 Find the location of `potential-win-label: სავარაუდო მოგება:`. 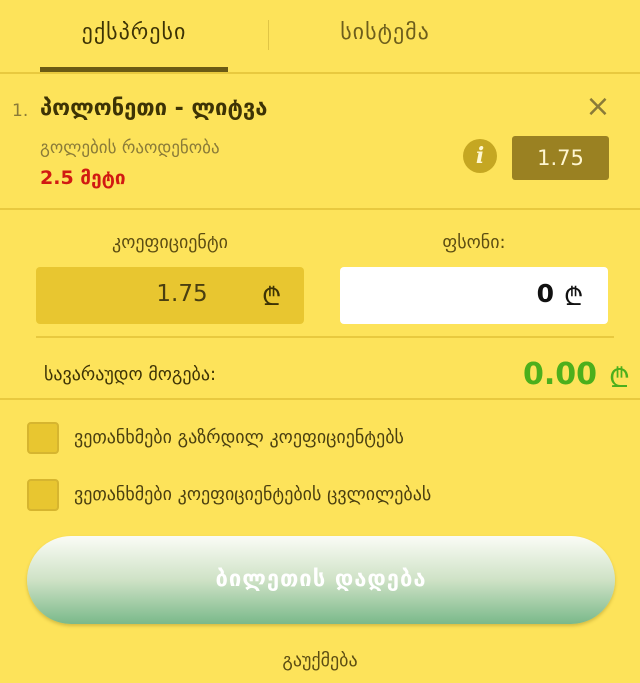

potential-win-label: სავარაუდო მოგება: is located at coordinates (130, 374).